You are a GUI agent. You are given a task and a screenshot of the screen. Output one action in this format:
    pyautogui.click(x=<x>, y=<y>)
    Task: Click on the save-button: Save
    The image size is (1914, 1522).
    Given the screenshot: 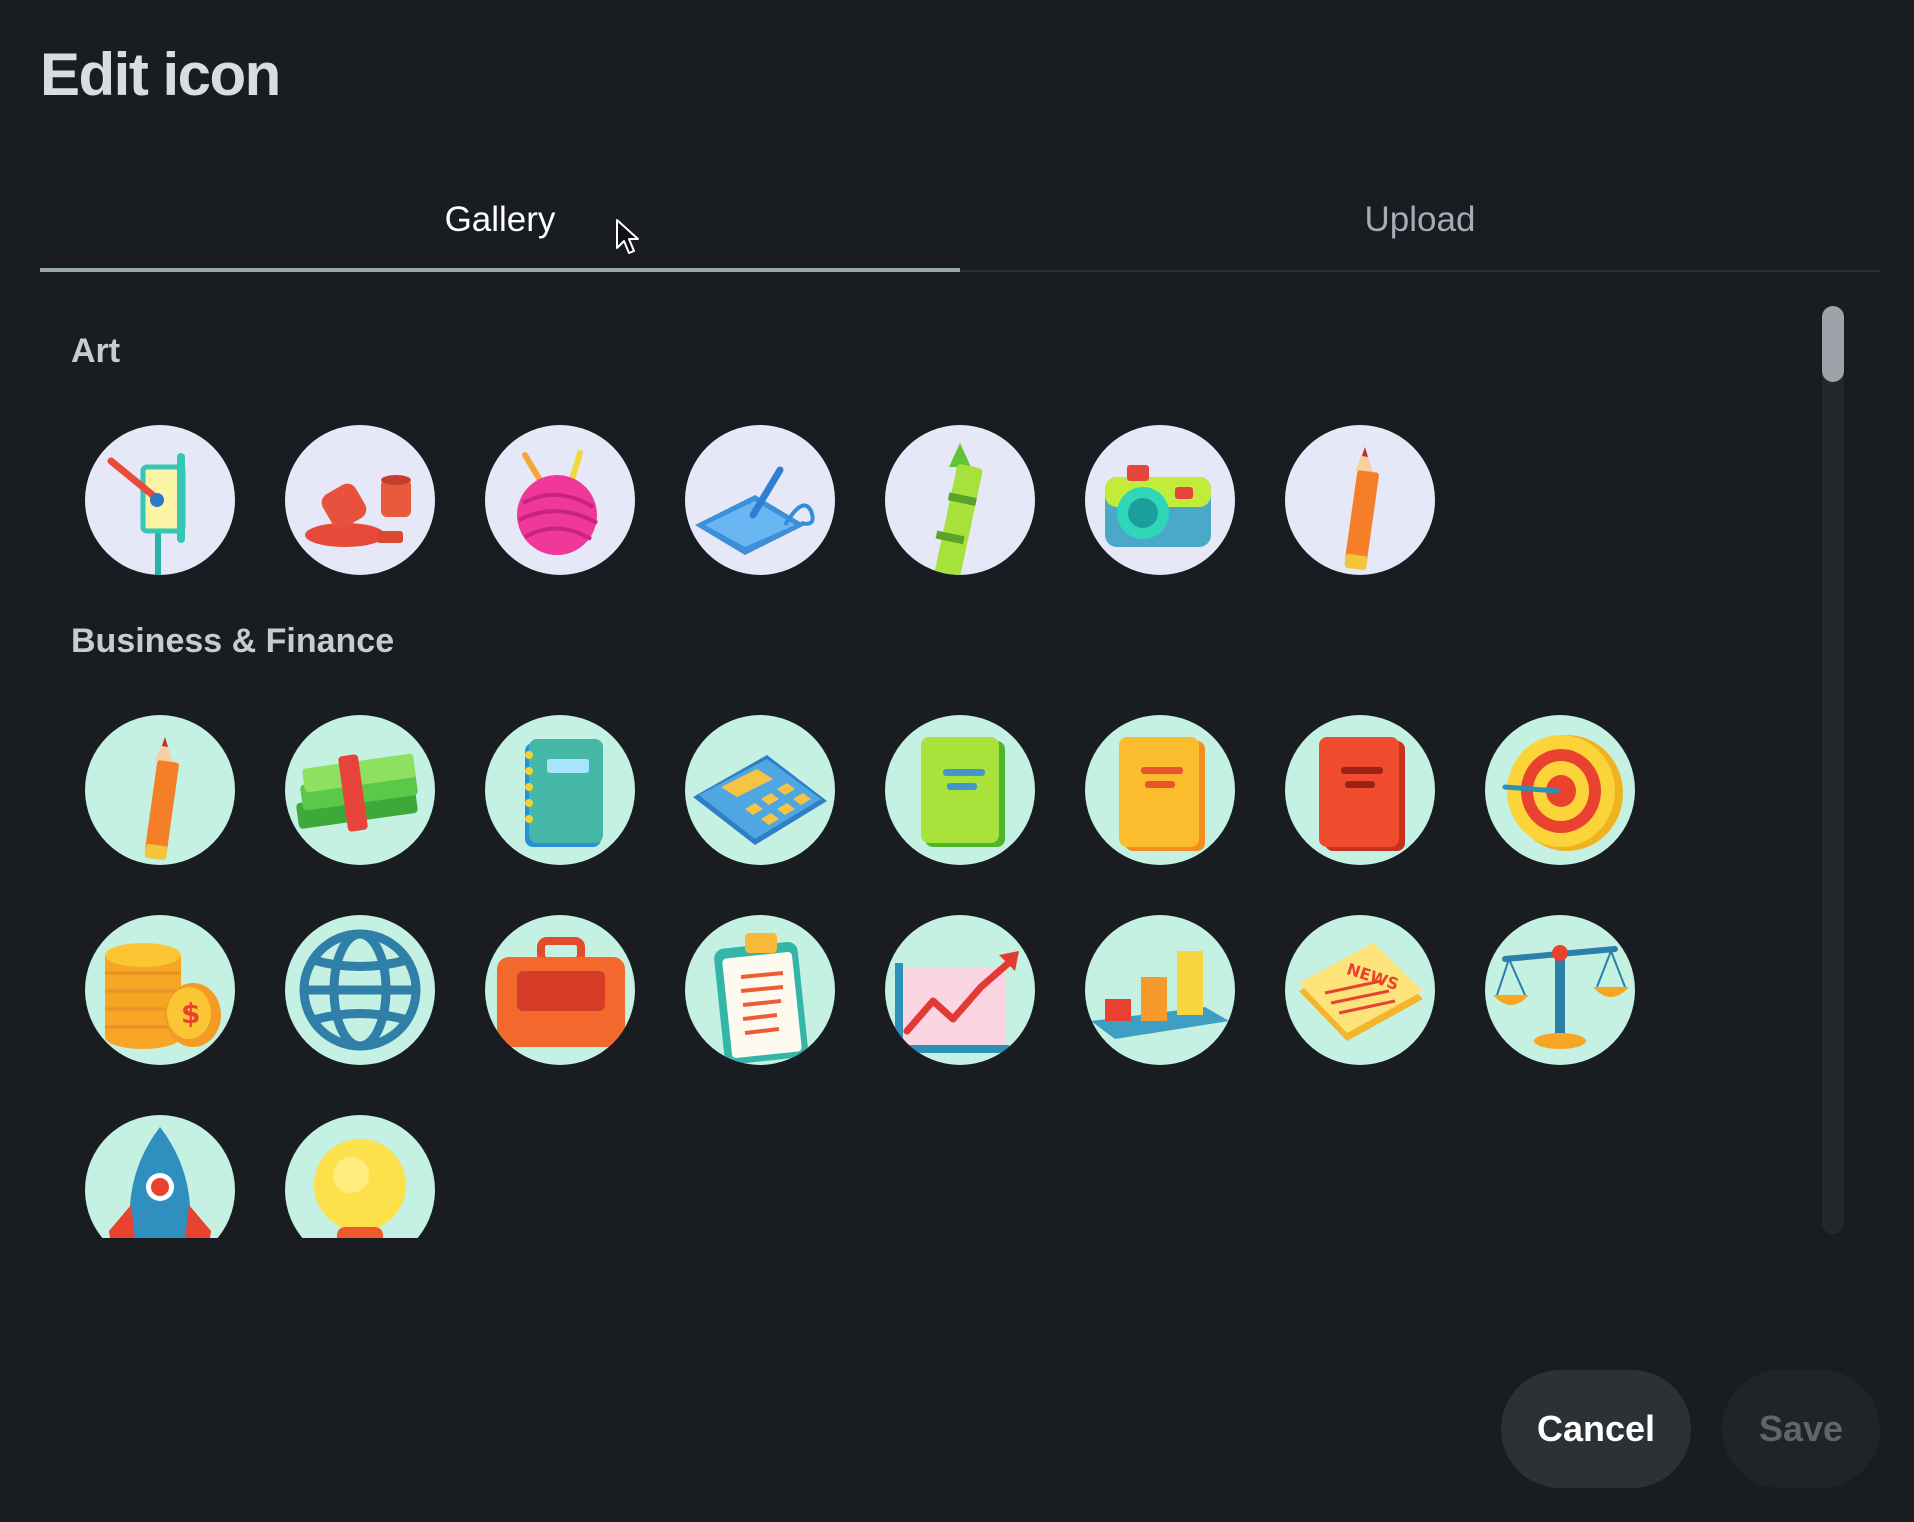 What is the action you would take?
    pyautogui.click(x=1801, y=1429)
    